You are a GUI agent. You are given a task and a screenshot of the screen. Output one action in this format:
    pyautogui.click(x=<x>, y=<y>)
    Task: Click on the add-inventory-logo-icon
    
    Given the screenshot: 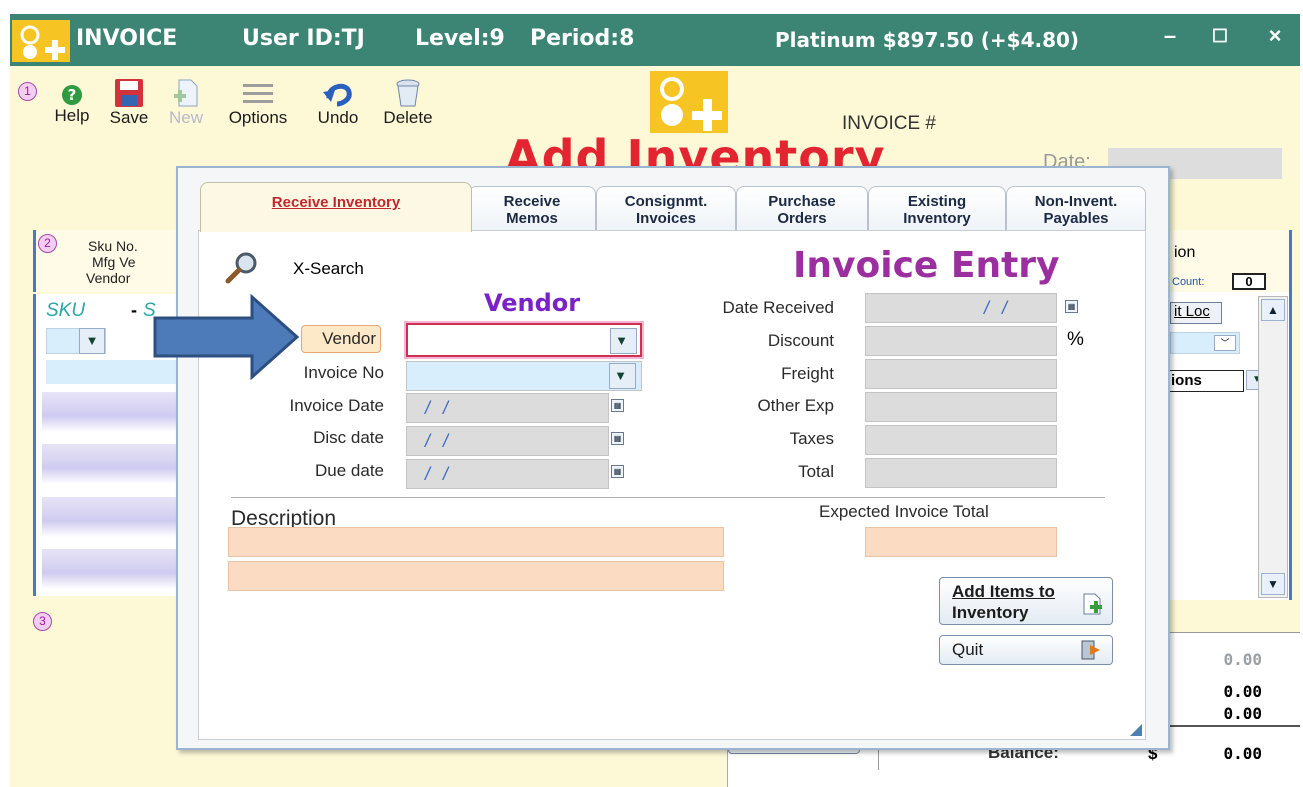 What is the action you would take?
    pyautogui.click(x=689, y=102)
    